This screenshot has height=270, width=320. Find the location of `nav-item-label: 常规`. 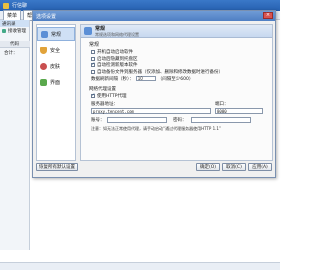

nav-item-label: 常规 is located at coordinates (56, 34).